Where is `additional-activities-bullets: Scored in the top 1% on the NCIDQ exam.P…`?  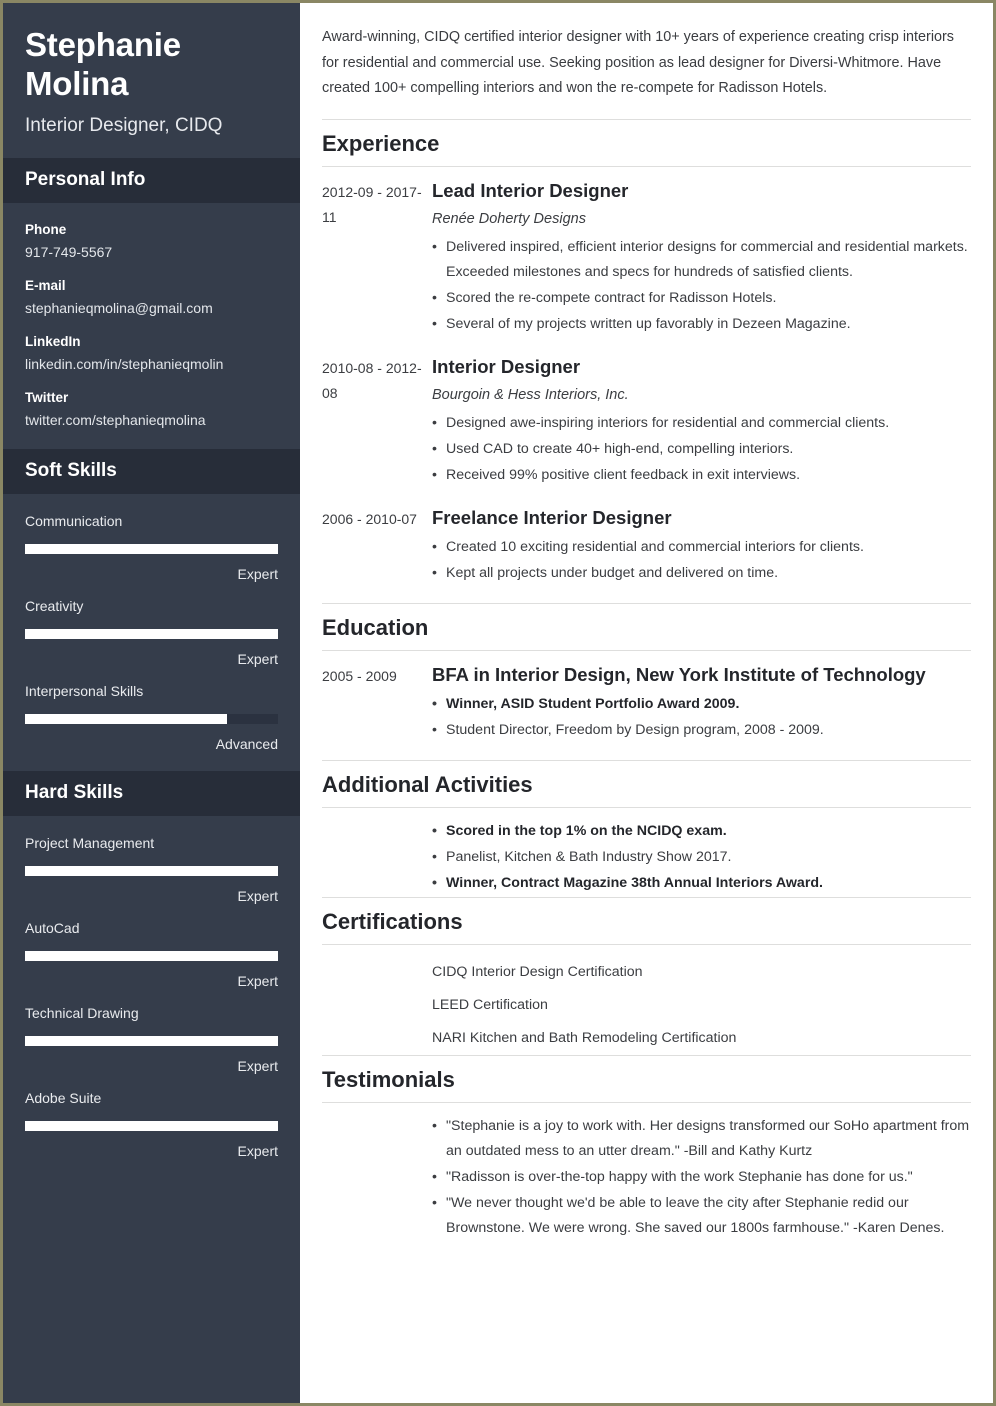
additional-activities-bullets: Scored in the top 1% on the NCIDQ exam.P… is located at coordinates (701, 857).